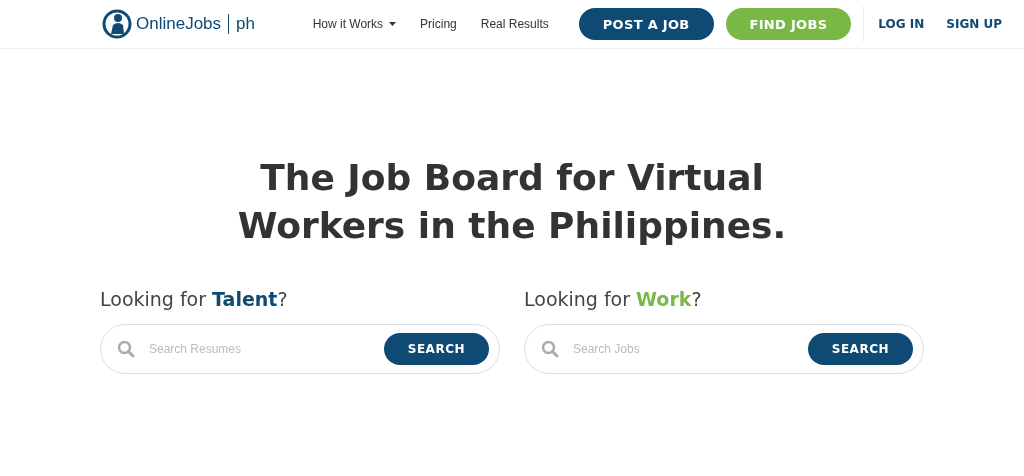  Describe the element at coordinates (194, 299) in the screenshot. I see `search-heading: Looking for Talent?` at that location.